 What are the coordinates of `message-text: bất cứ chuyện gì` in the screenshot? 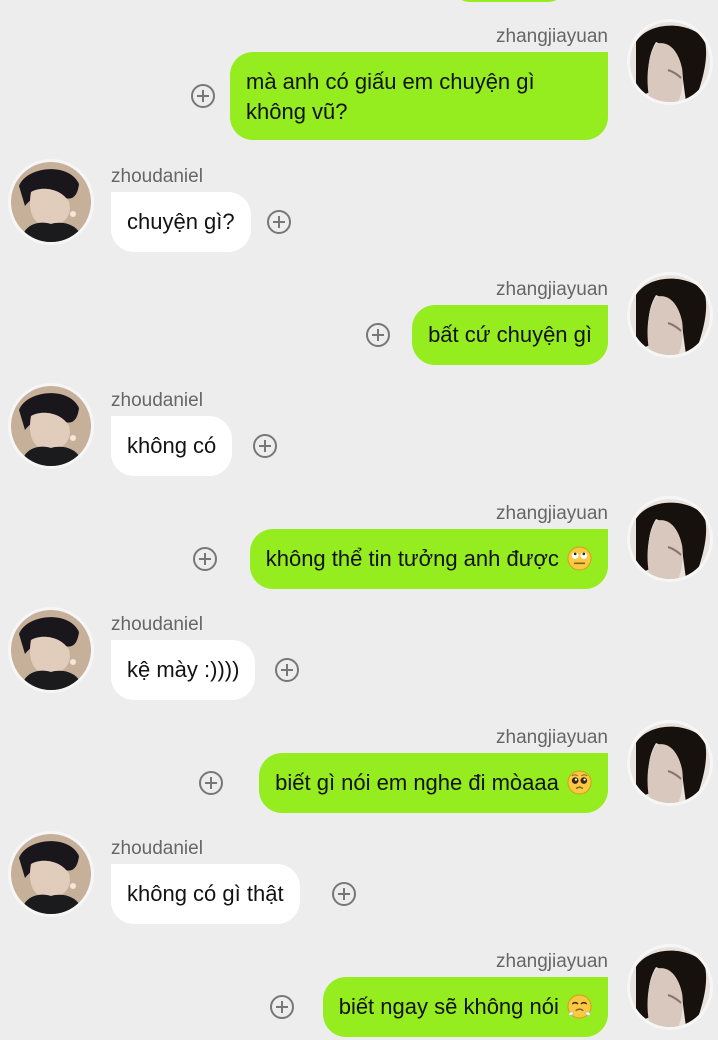 It's located at (510, 334).